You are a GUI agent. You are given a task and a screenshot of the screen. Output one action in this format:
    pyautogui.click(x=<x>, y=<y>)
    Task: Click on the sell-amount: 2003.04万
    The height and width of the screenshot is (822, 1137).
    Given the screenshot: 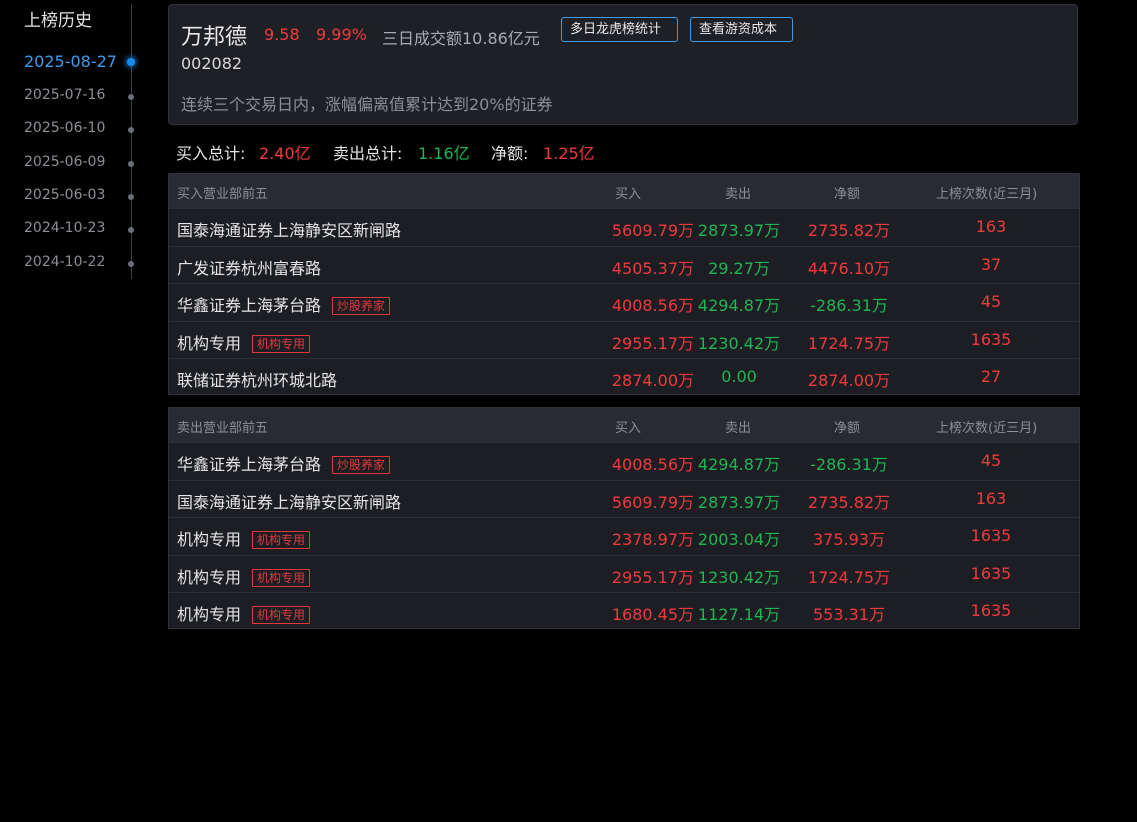 What is the action you would take?
    pyautogui.click(x=739, y=539)
    